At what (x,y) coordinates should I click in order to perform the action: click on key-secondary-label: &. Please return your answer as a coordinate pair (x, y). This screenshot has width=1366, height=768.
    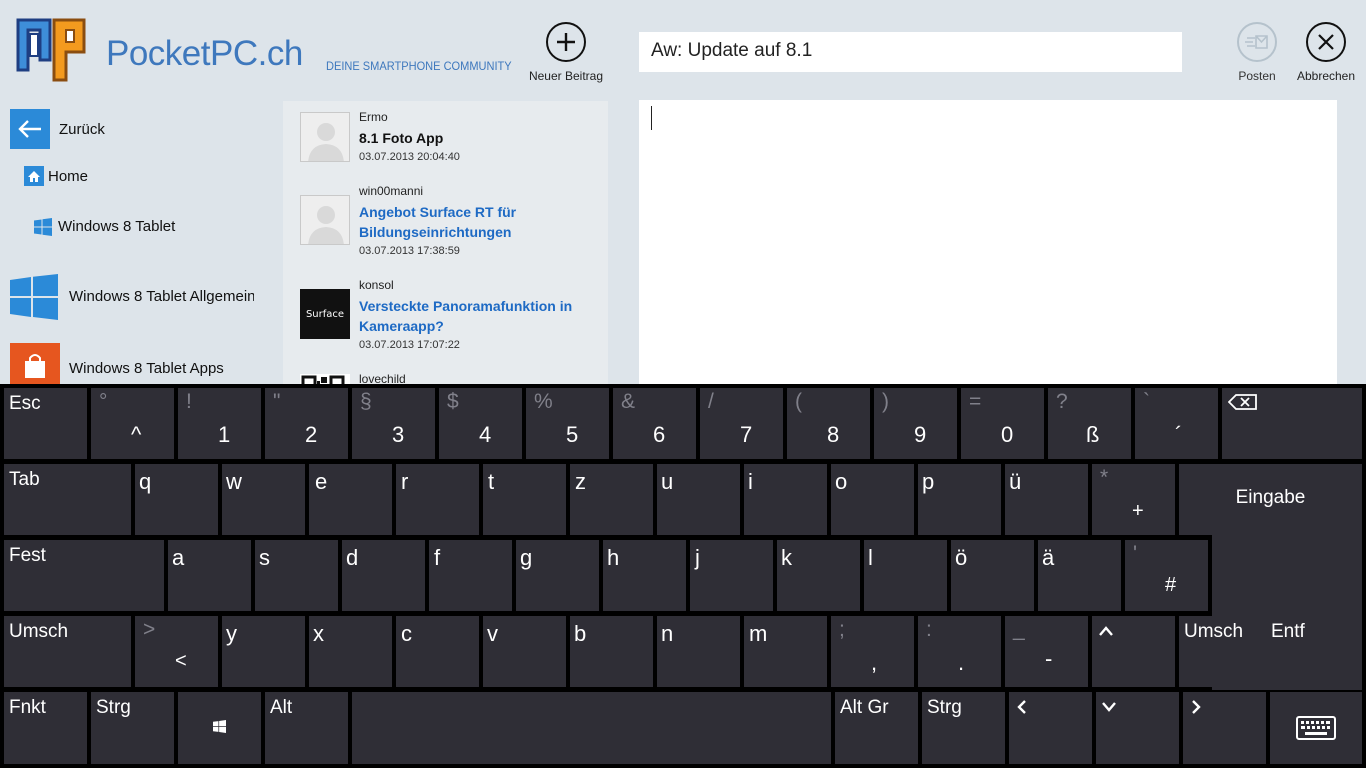
    Looking at the image, I should click on (628, 401).